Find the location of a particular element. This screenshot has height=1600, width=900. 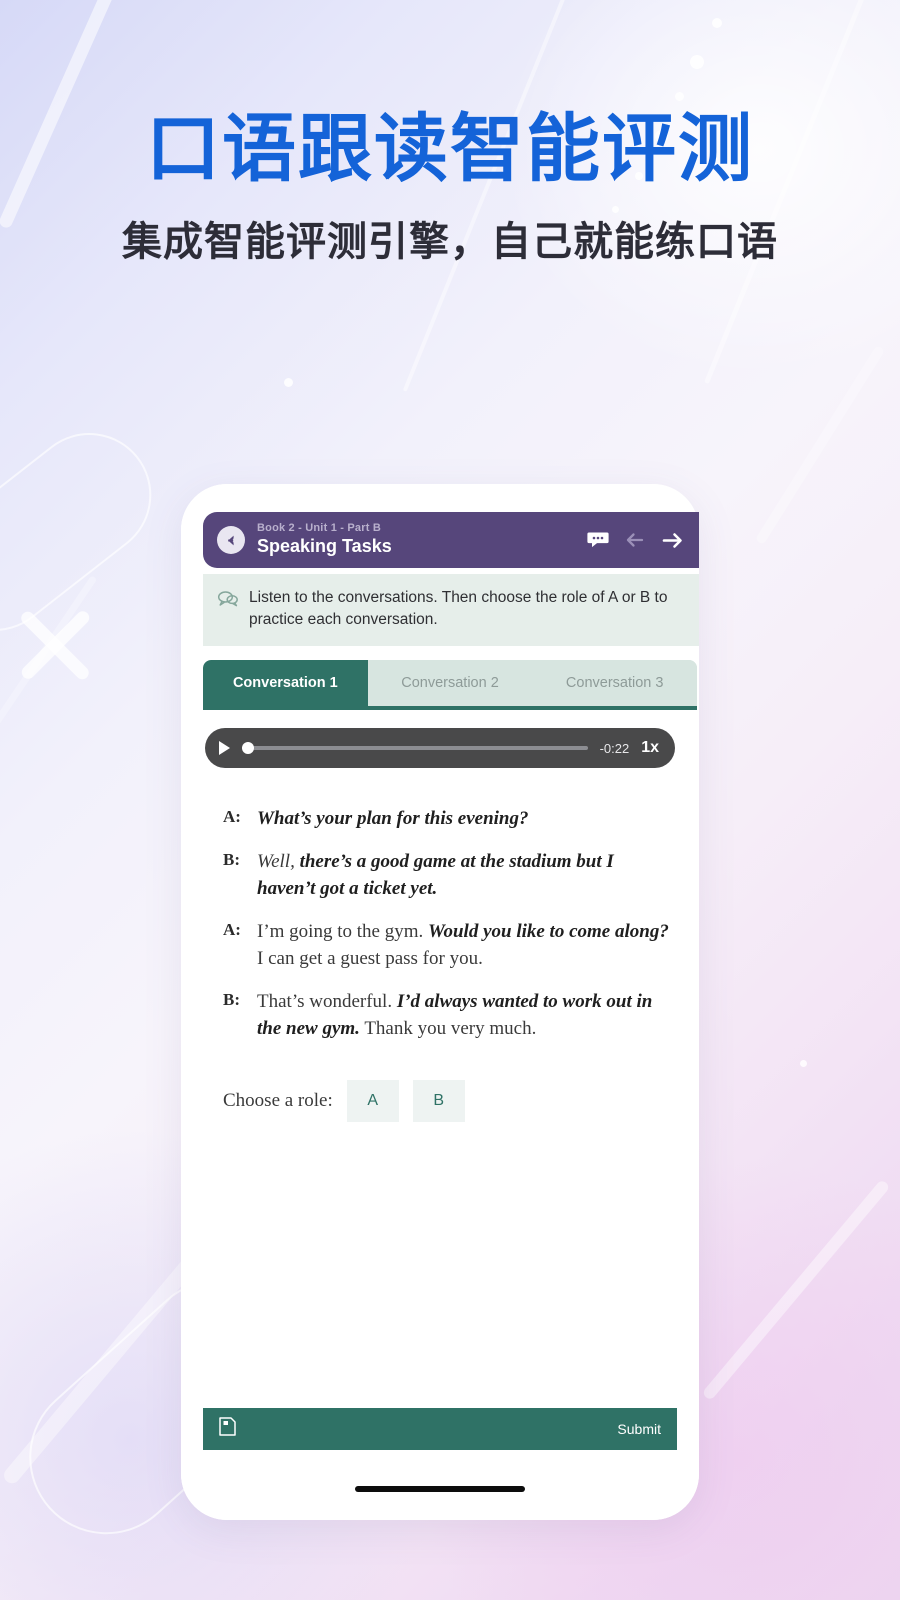

audio-player: -0:22 1x is located at coordinates (440, 748).